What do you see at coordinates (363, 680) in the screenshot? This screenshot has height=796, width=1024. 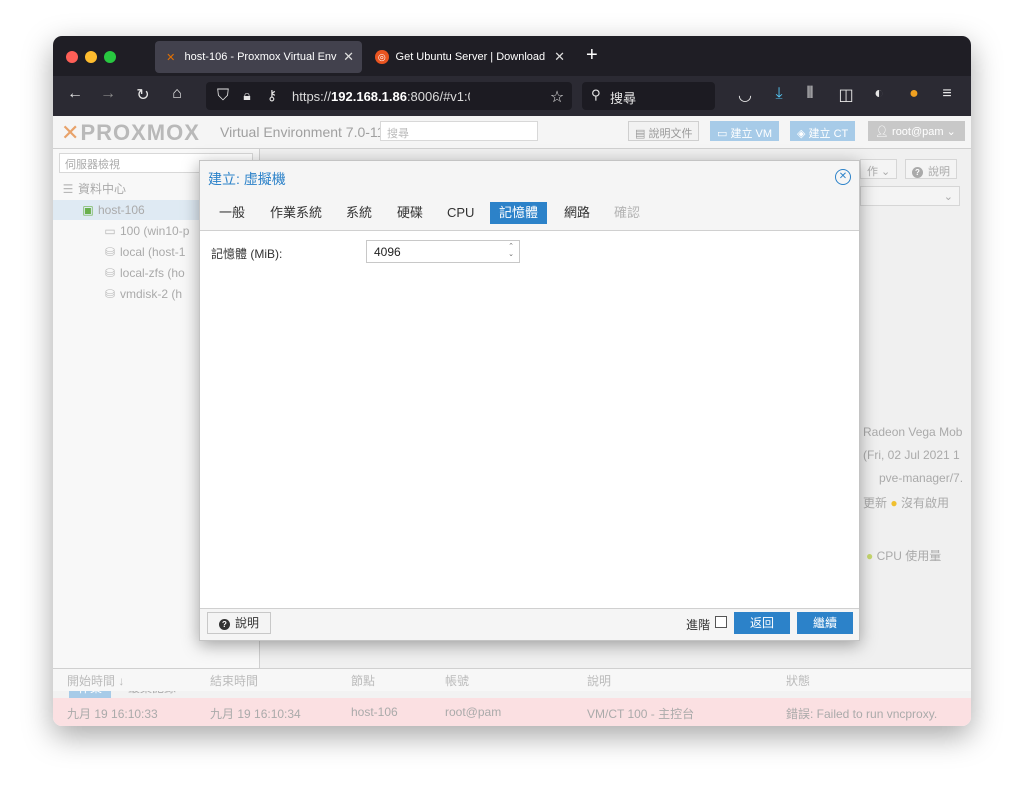 I see `col-node: 節點` at bounding box center [363, 680].